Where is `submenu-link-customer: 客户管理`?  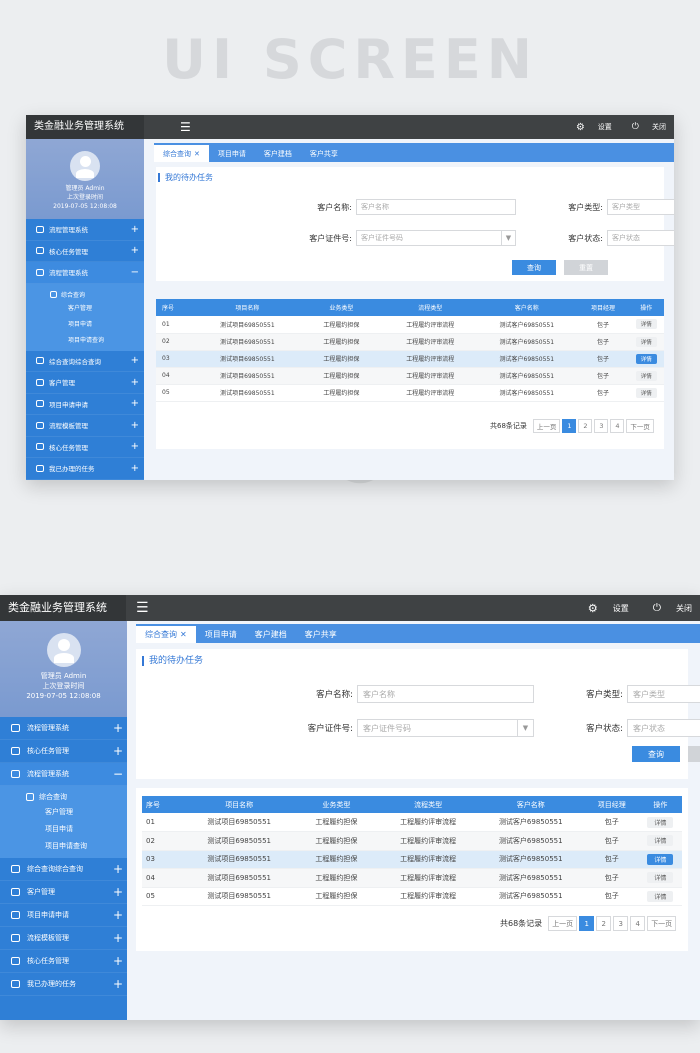 submenu-link-customer: 客户管理 is located at coordinates (63, 812).